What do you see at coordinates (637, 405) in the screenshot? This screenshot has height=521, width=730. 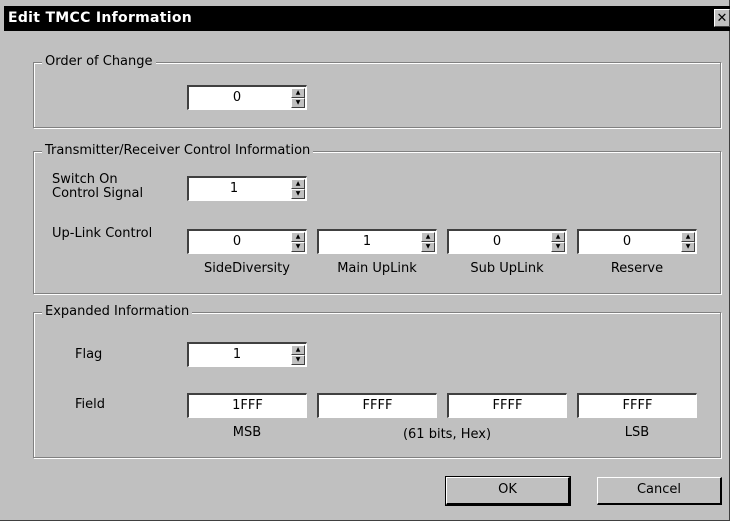 I see `field-input-4: FFFF` at bounding box center [637, 405].